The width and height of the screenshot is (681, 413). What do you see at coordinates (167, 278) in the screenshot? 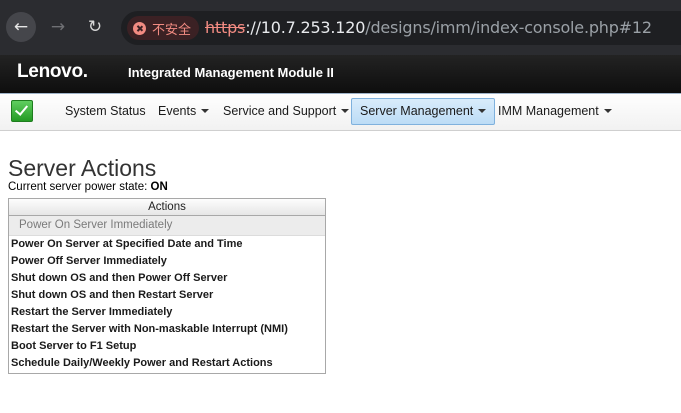
I see `action-shutdown-power-off: Shut down OS and then Power Off Server` at bounding box center [167, 278].